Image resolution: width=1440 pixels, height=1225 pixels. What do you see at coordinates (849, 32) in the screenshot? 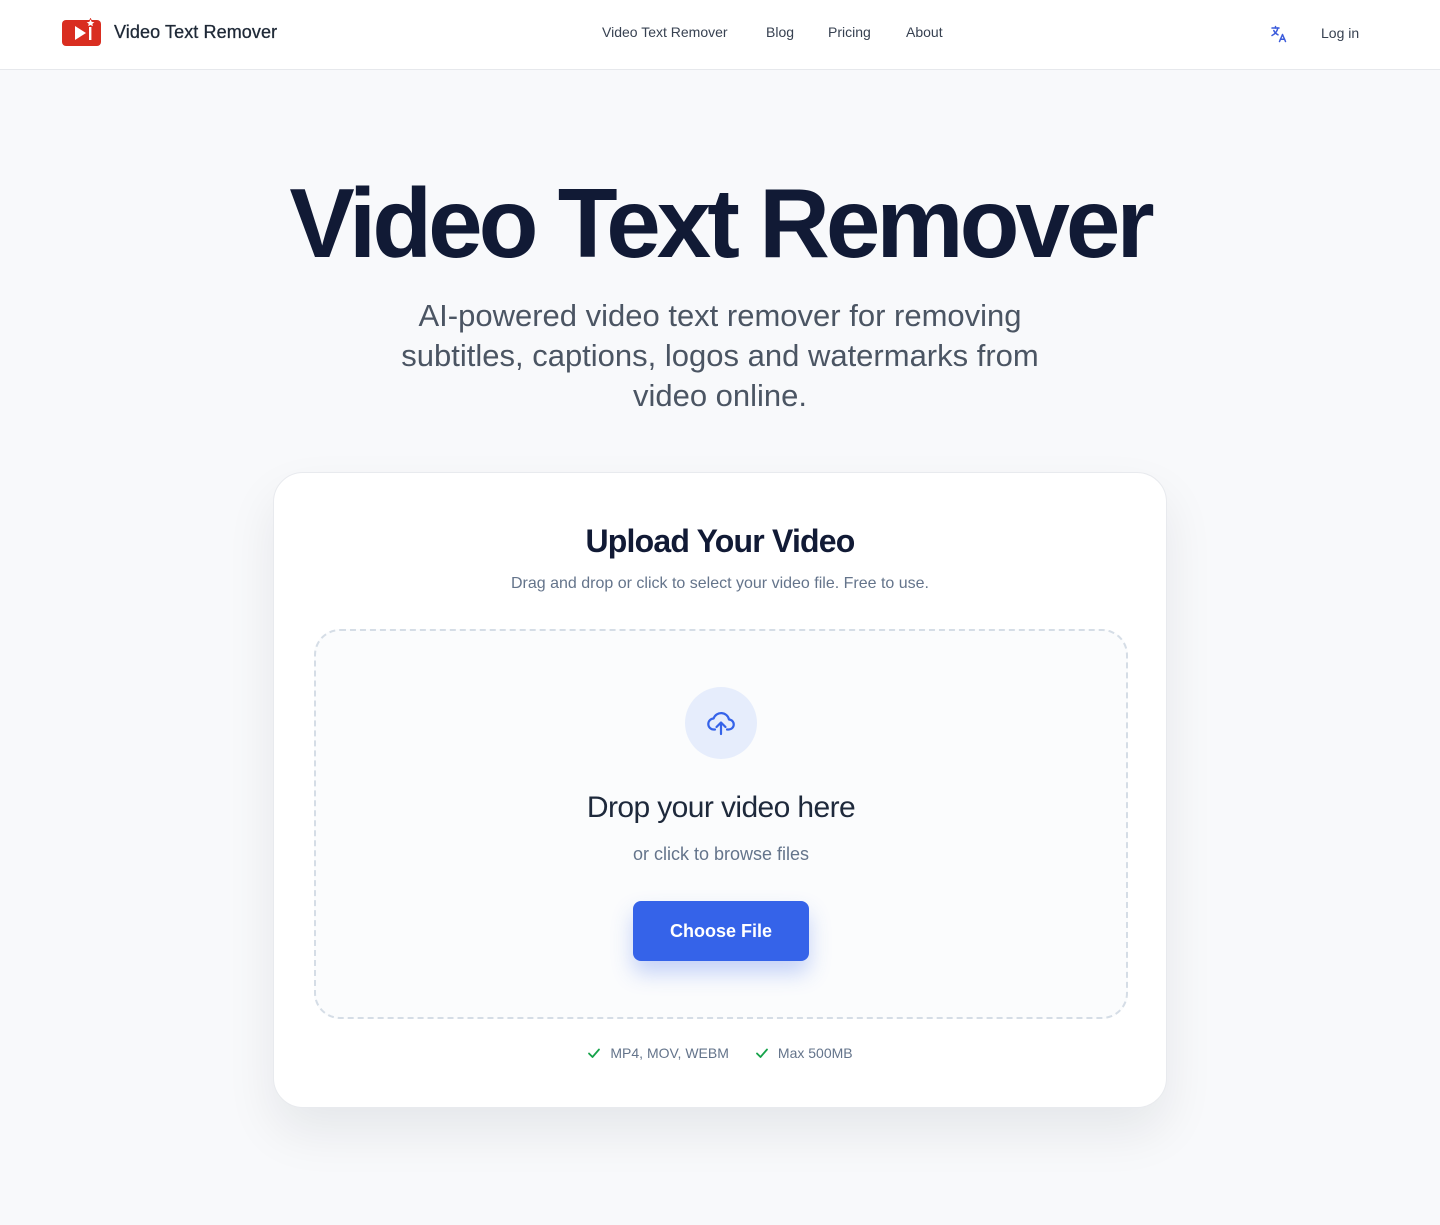
I see `nav-link-pricing: Pricing` at bounding box center [849, 32].